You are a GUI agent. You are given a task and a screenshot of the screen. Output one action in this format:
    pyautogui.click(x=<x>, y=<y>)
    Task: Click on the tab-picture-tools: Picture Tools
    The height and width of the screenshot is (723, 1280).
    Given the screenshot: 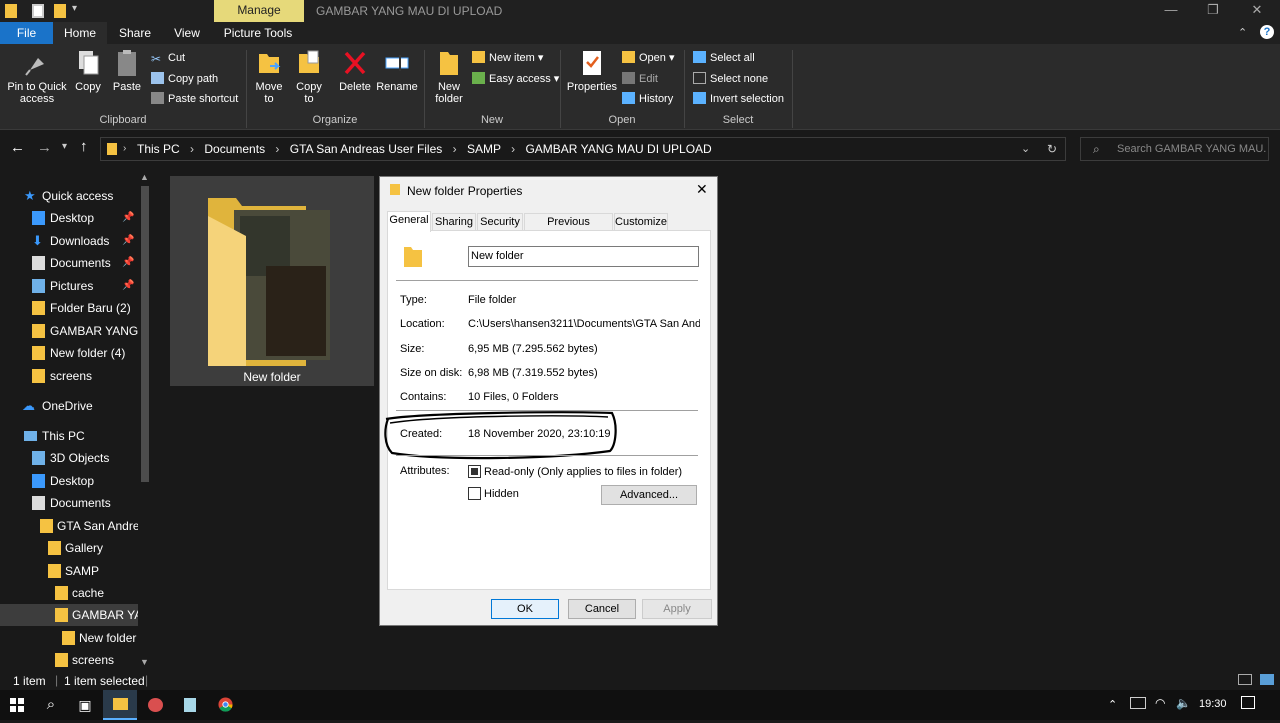 What is the action you would take?
    pyautogui.click(x=258, y=33)
    